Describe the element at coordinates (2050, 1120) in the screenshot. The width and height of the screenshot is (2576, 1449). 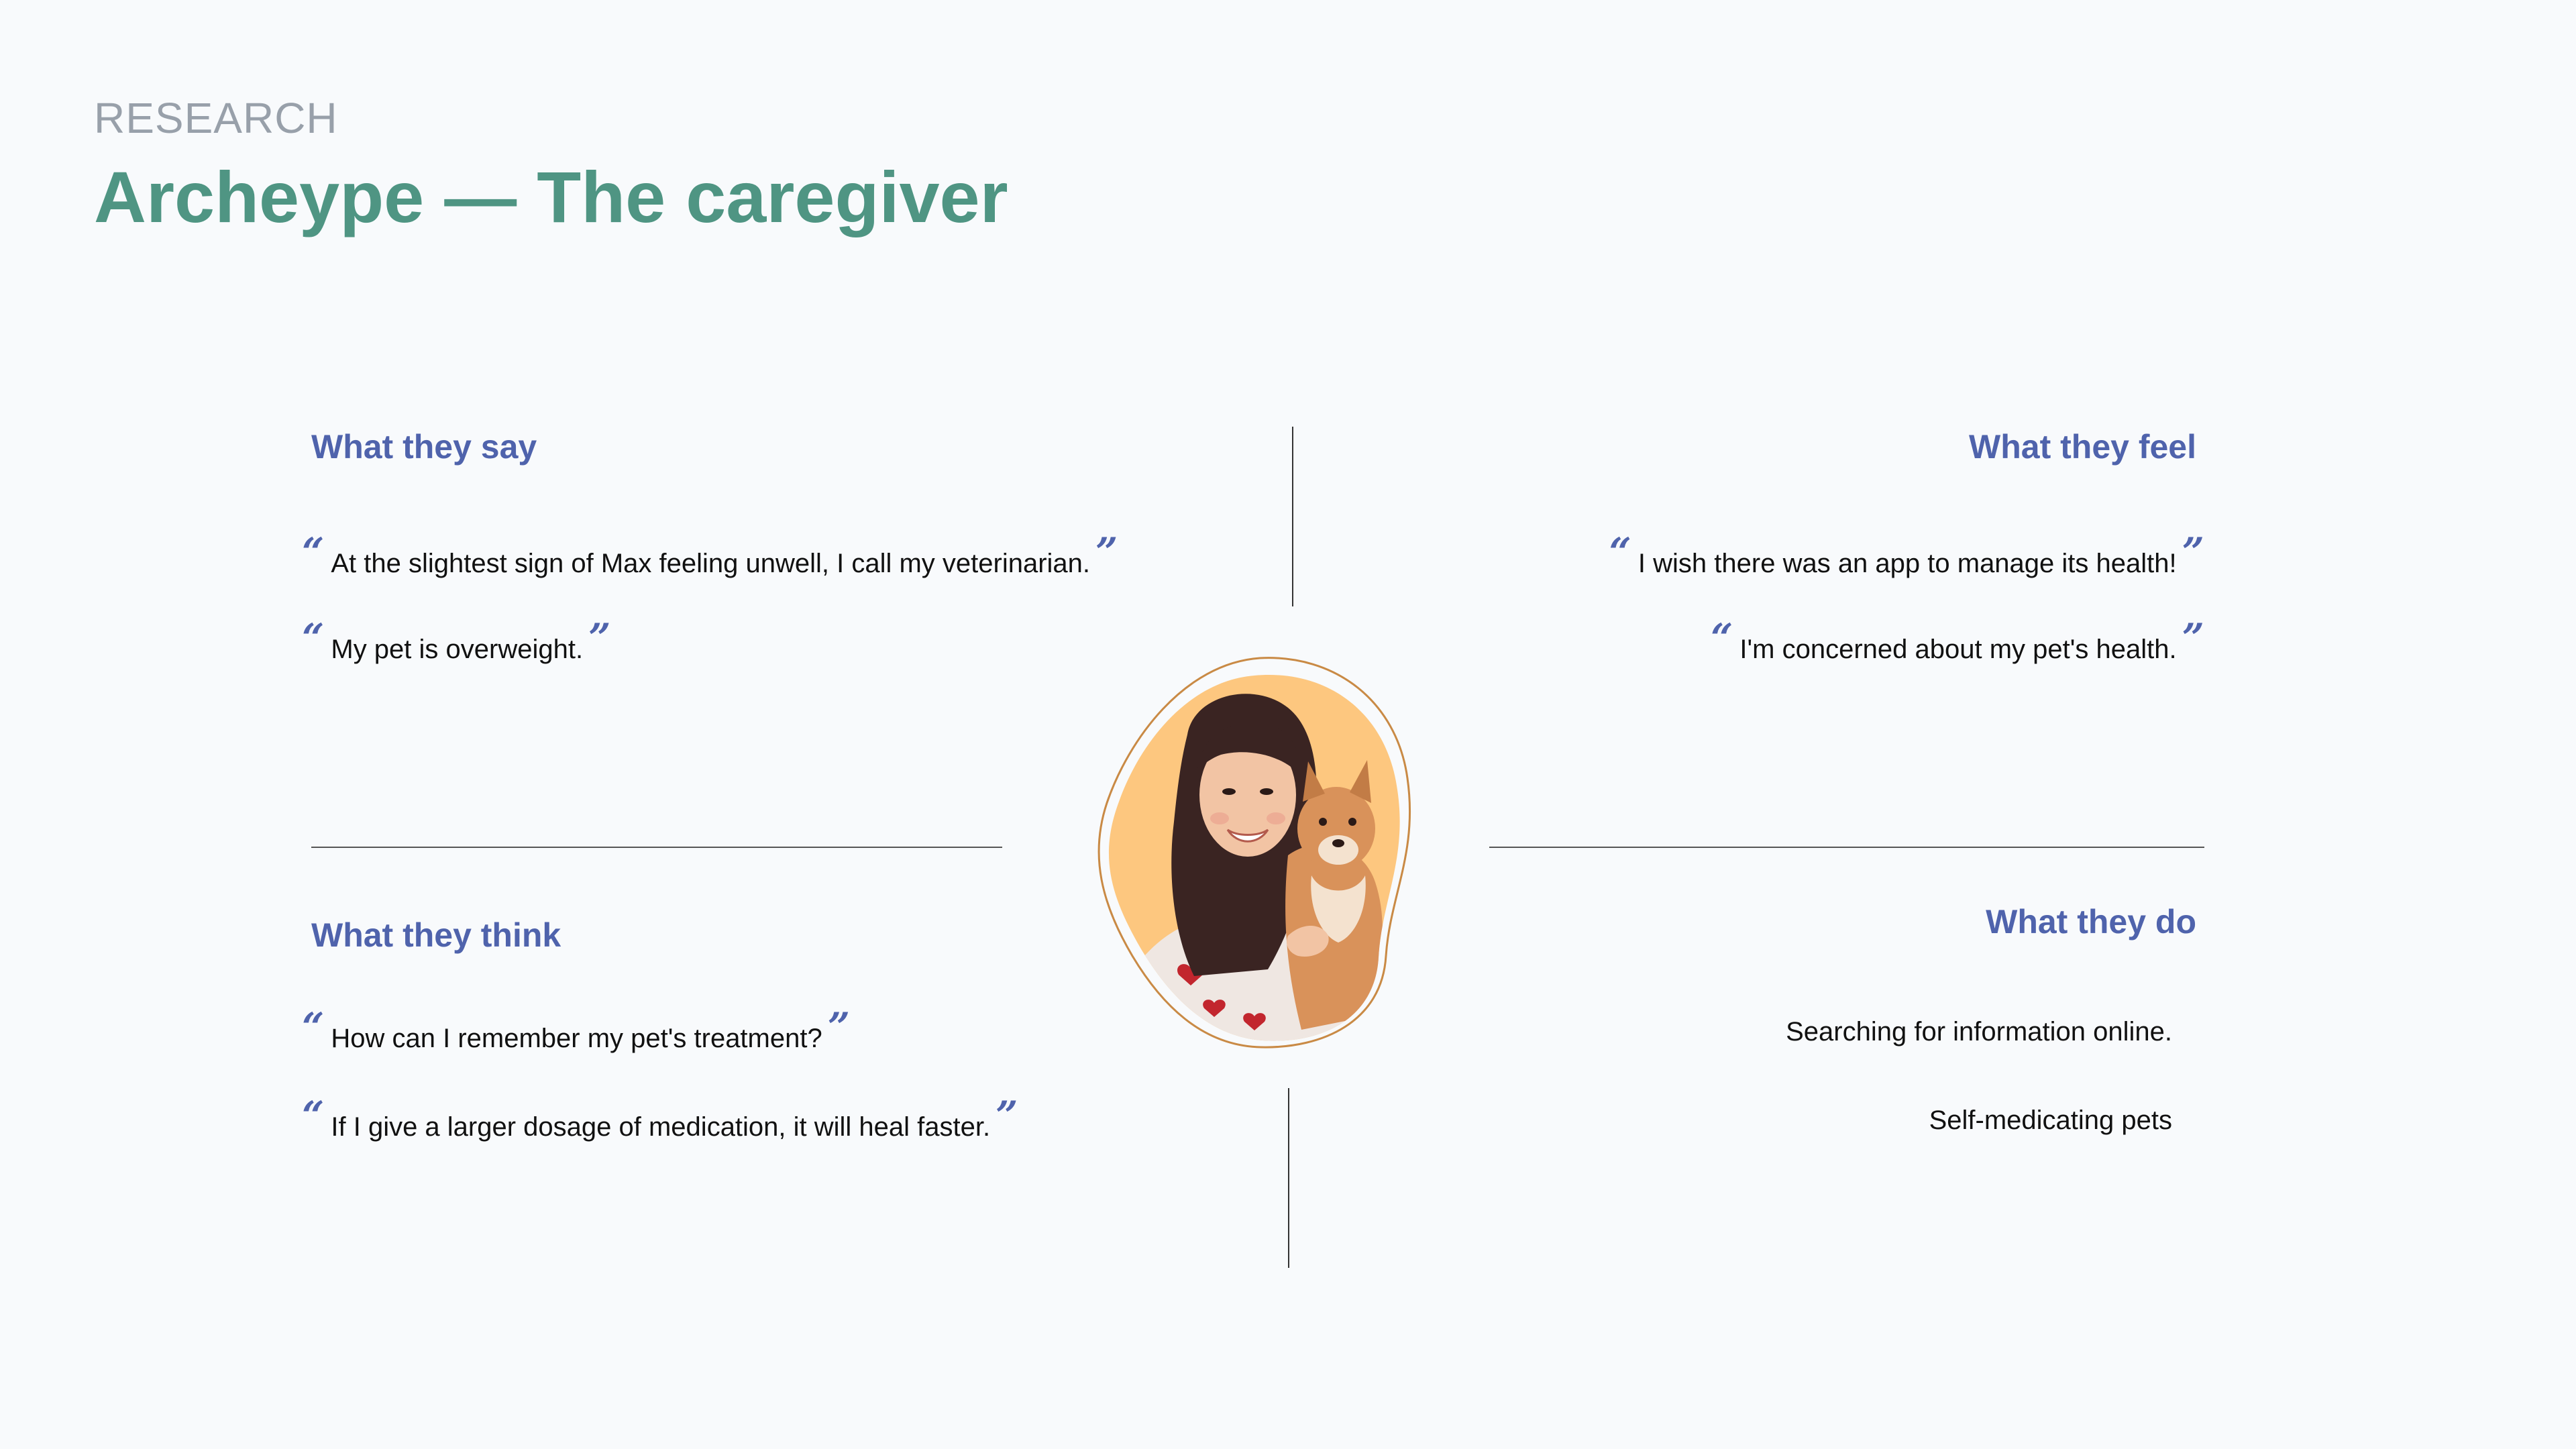
I see `do-item-2: Self-medicating pets` at that location.